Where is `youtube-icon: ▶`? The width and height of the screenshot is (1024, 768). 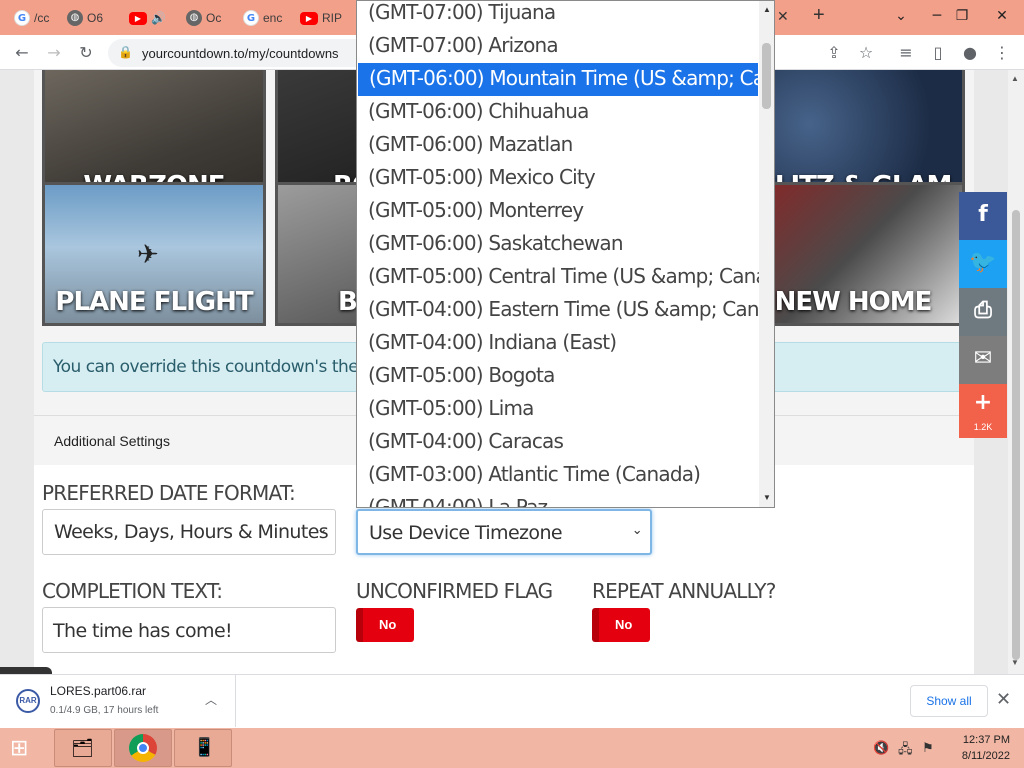 youtube-icon: ▶ is located at coordinates (309, 18).